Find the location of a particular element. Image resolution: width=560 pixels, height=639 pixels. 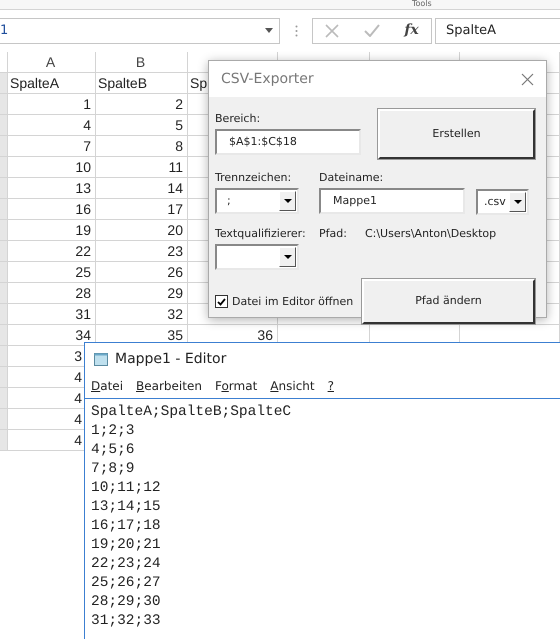

path-value: C:\Users\Anton\Desktop is located at coordinates (430, 233).